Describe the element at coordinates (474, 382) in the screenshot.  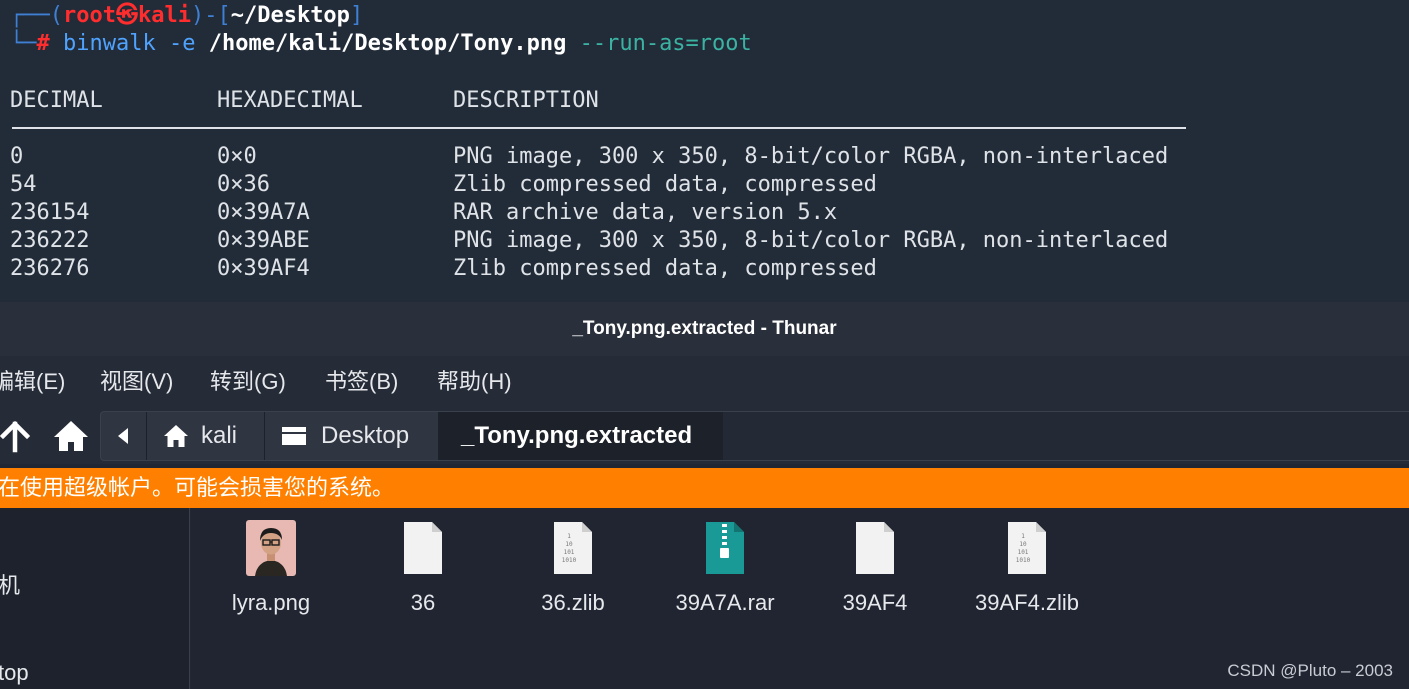
I see `menu-help: 帮助(H)` at that location.